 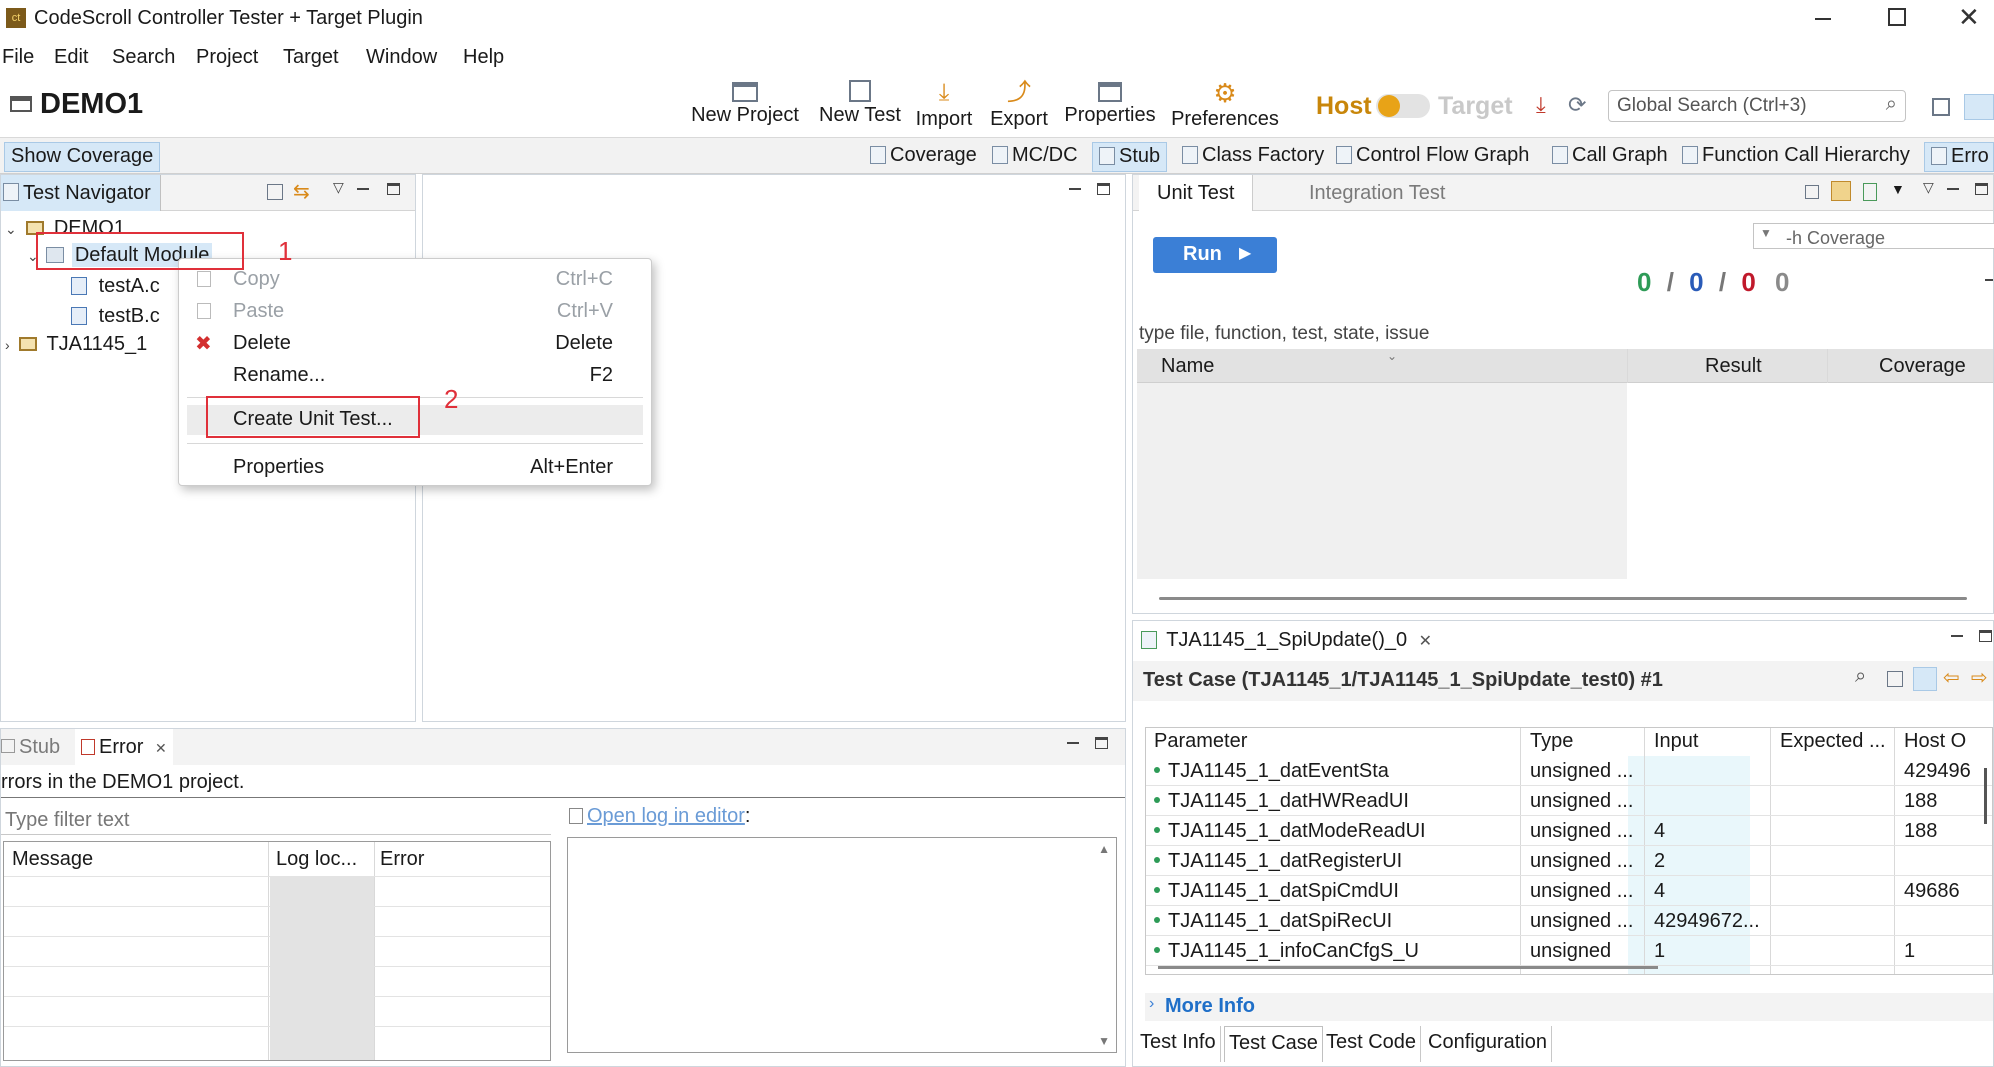 I want to click on more-info-section: › More Info, so click(x=1569, y=1007).